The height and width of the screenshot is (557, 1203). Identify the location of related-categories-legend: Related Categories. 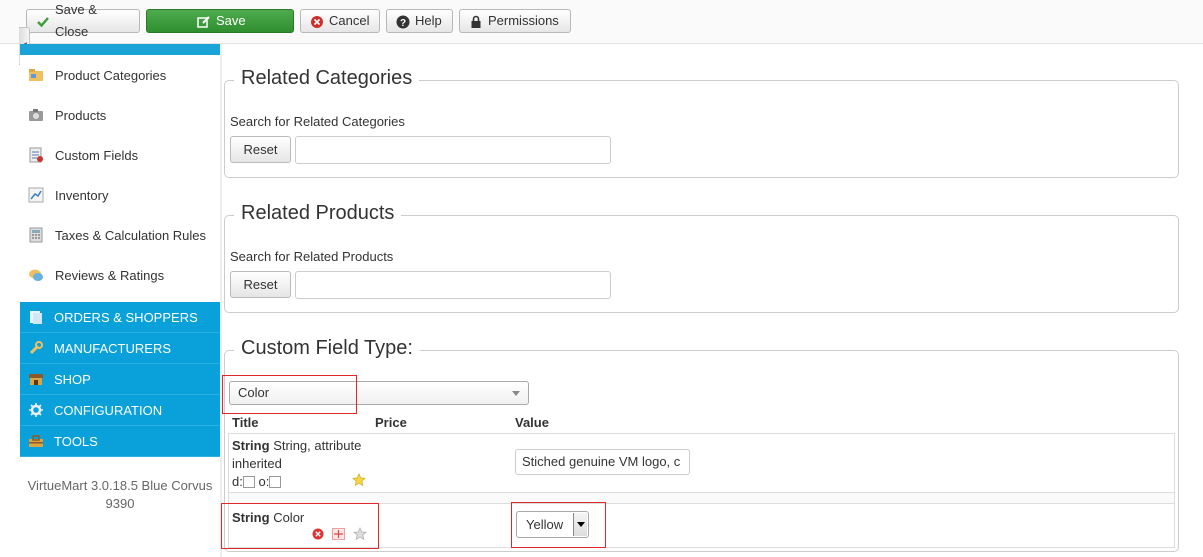
(327, 78).